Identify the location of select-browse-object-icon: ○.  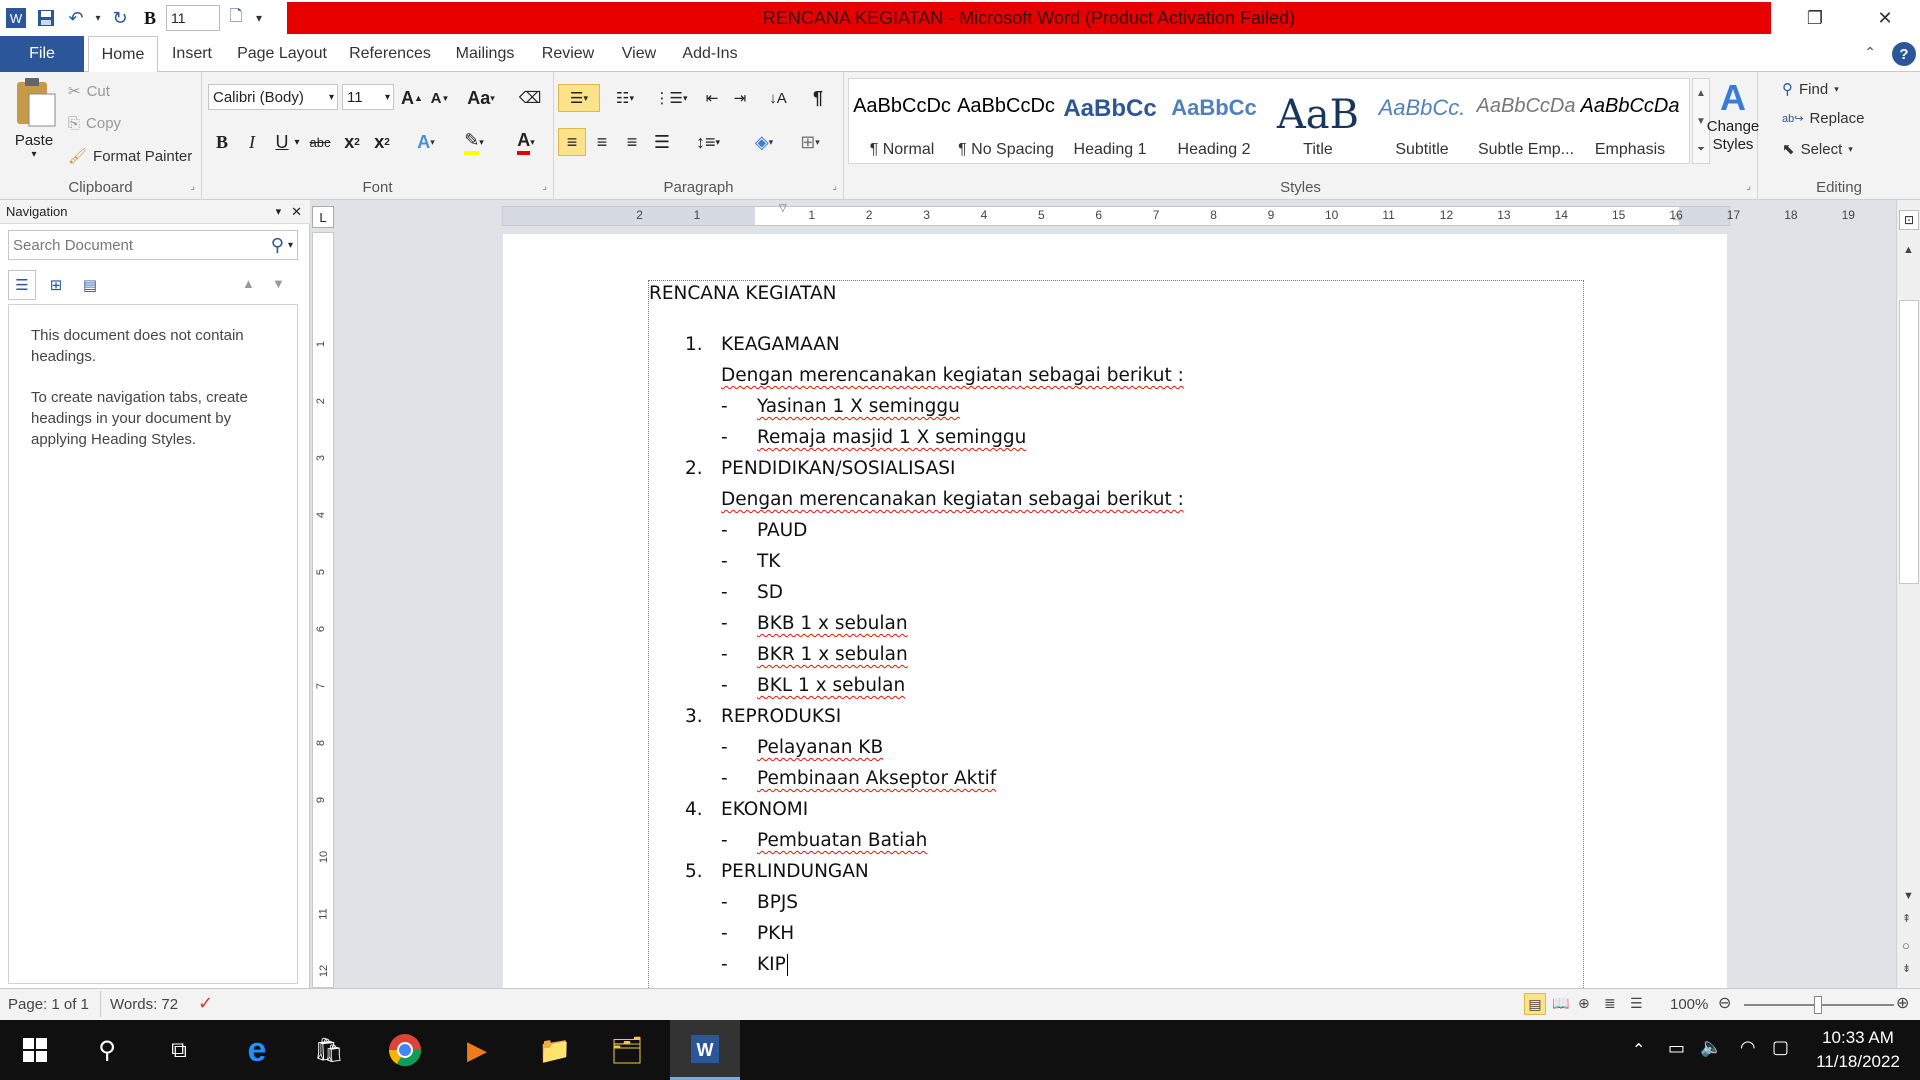
(1906, 945).